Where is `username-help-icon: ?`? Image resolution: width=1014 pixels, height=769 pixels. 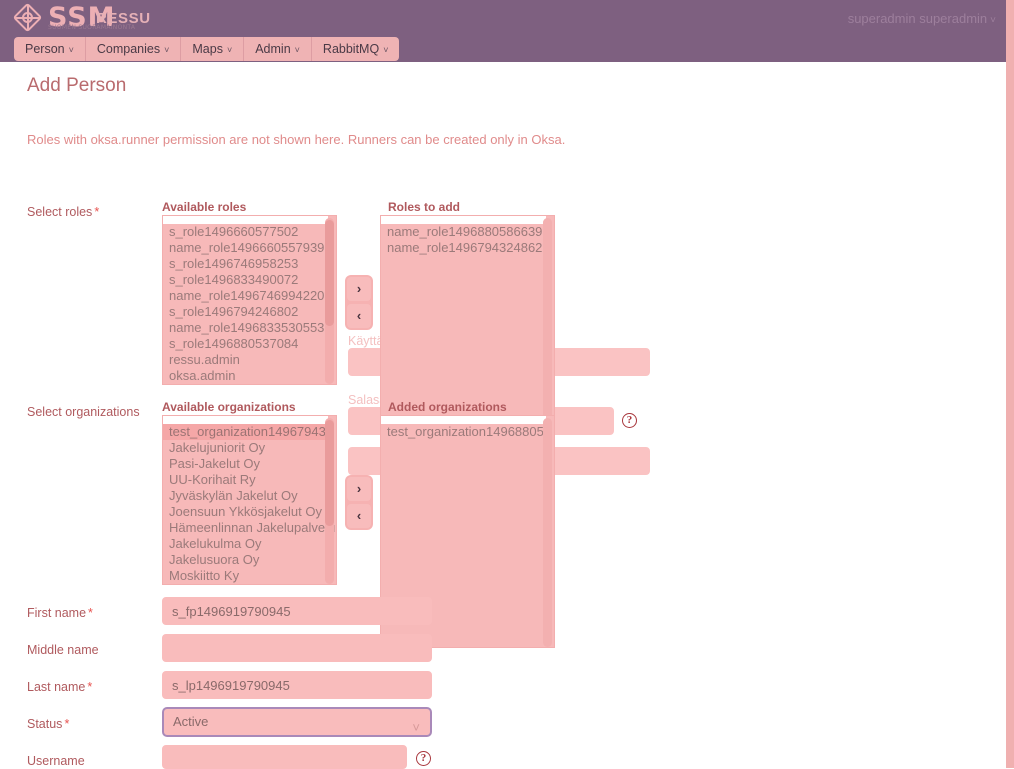
username-help-icon: ? is located at coordinates (423, 758).